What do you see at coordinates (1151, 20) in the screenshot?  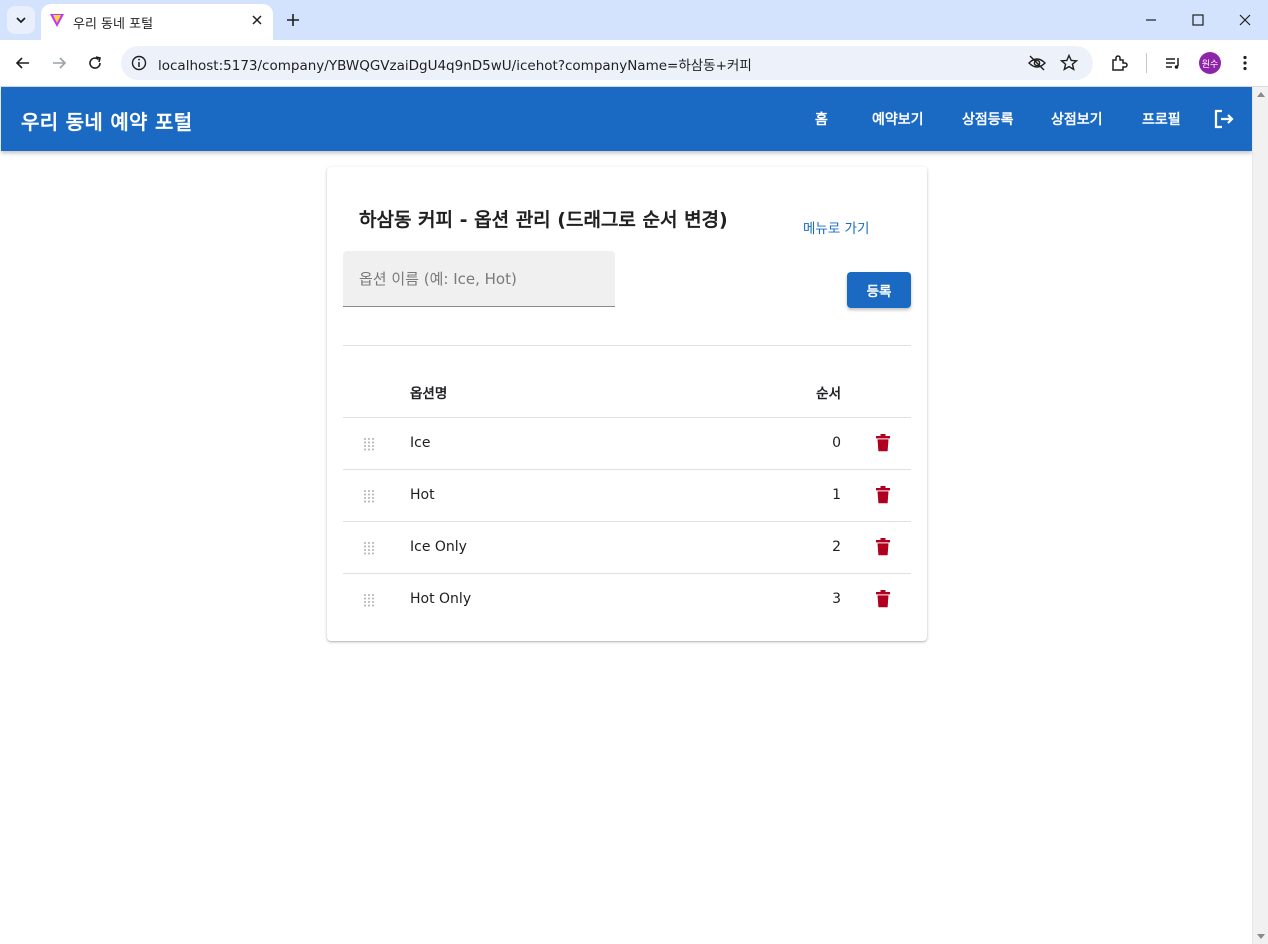 I see `minimize-icon` at bounding box center [1151, 20].